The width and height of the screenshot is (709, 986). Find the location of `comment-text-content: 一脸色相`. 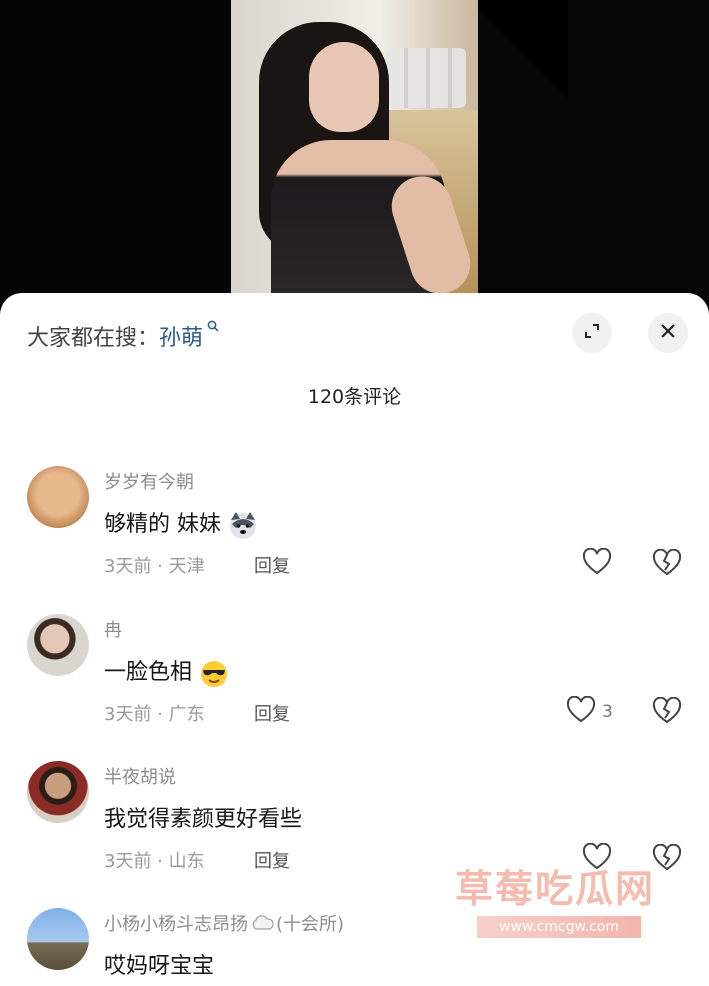

comment-text-content: 一脸色相 is located at coordinates (148, 672).